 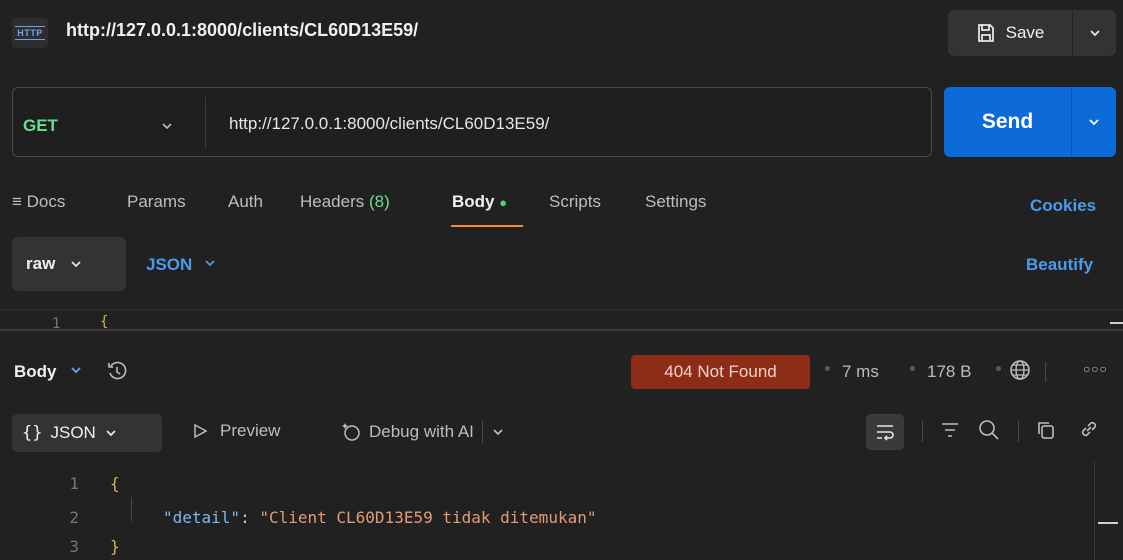 What do you see at coordinates (545, 487) in the screenshot?
I see `code-line: 1 {` at bounding box center [545, 487].